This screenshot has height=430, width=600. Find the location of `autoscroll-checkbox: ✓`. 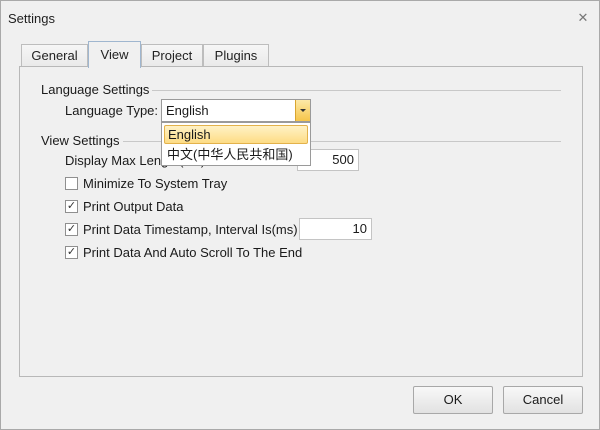

autoscroll-checkbox: ✓ is located at coordinates (71, 252).